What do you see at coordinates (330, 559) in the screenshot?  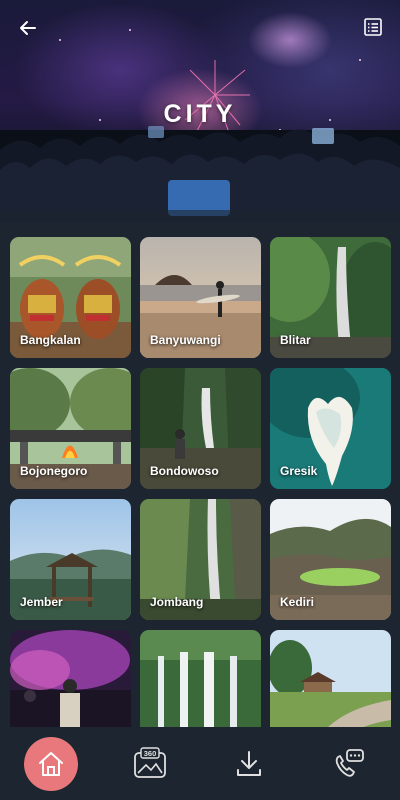 I see `city-card-kediri: Kediri` at bounding box center [330, 559].